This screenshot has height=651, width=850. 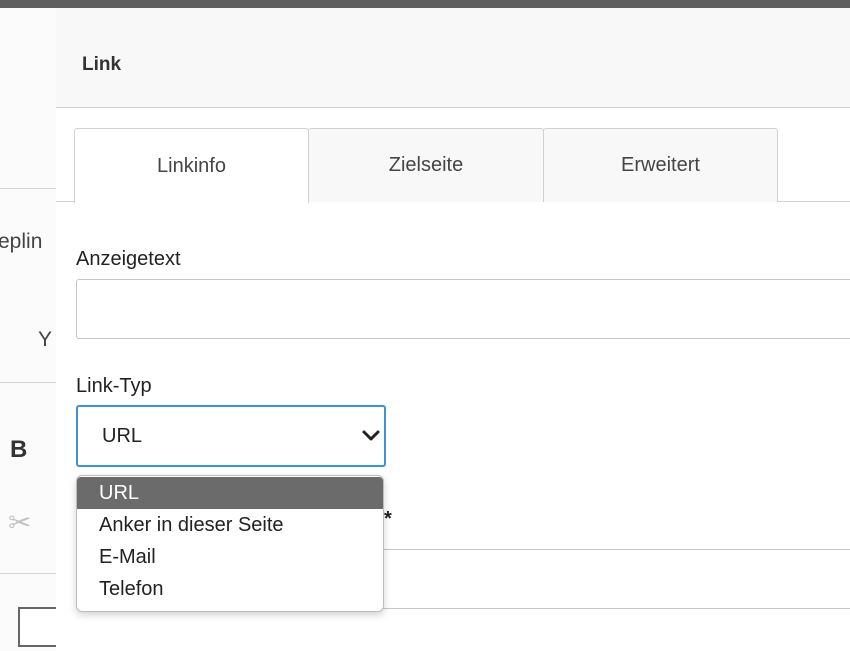 What do you see at coordinates (21, 241) in the screenshot?
I see `editor-partial-text: eplin` at bounding box center [21, 241].